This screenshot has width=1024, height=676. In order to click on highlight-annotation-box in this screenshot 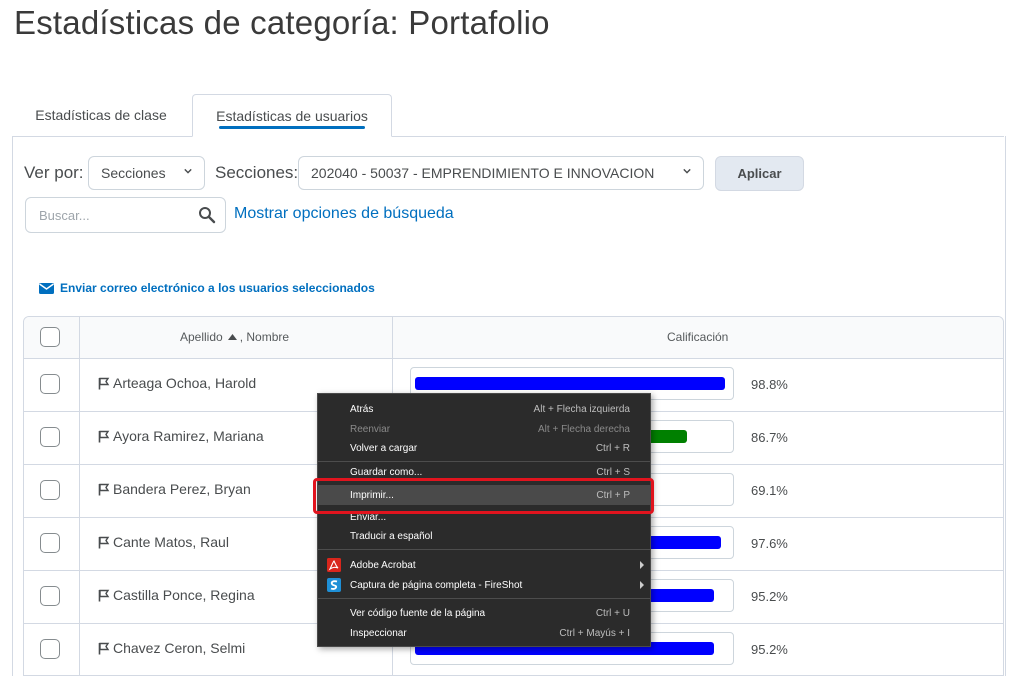, I will do `click(483, 496)`.